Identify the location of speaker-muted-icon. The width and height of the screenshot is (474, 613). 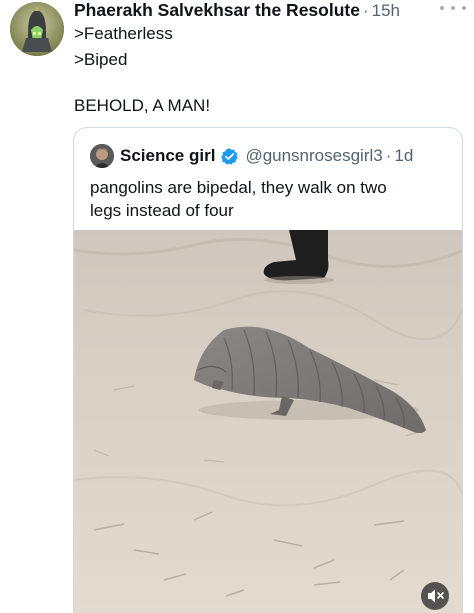
(436, 596).